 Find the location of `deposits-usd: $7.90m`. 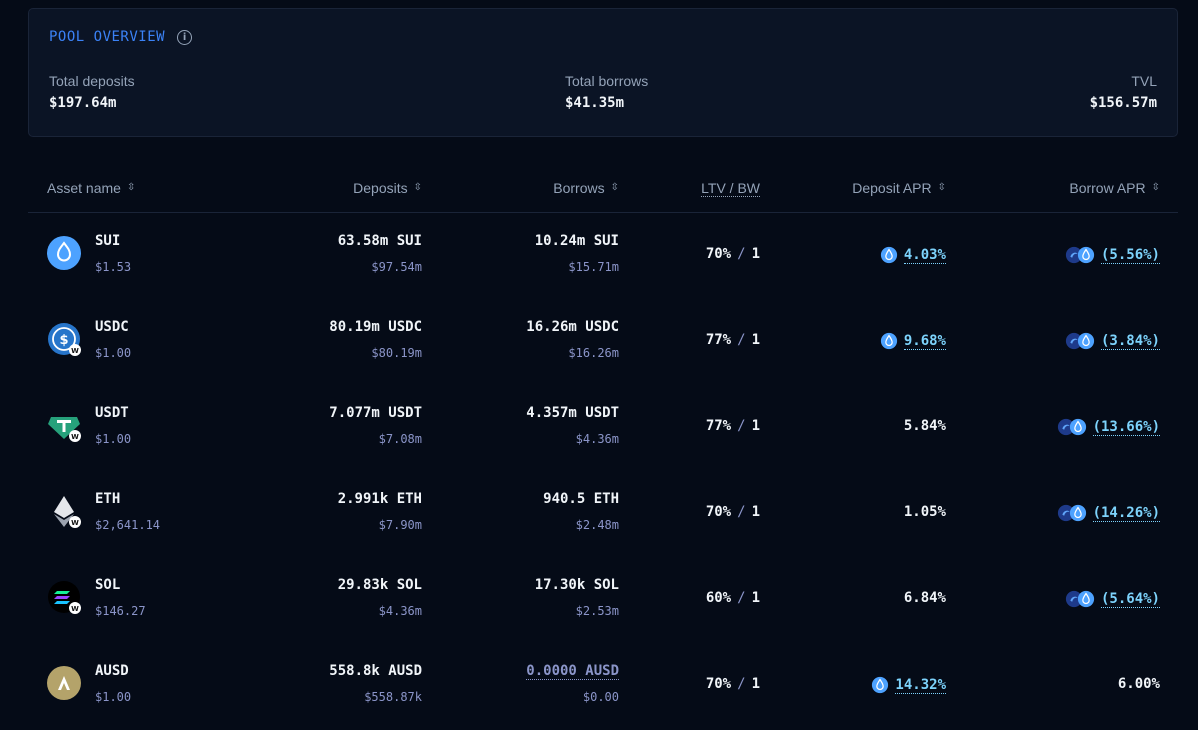

deposits-usd: $7.90m is located at coordinates (400, 525).